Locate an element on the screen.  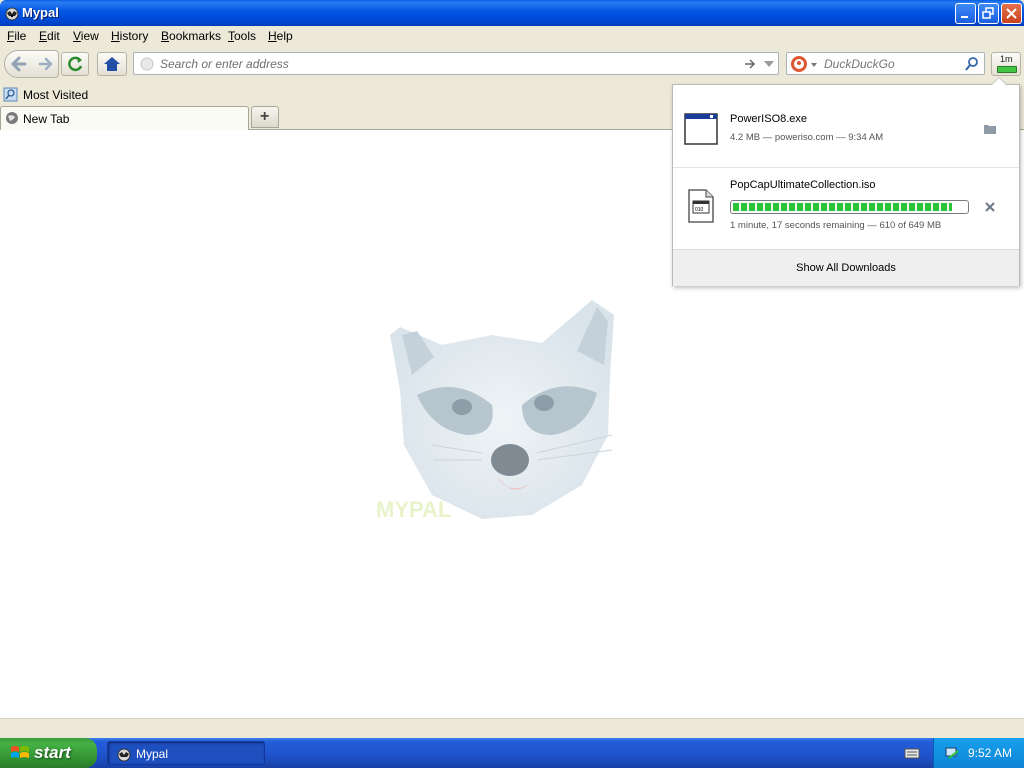
forward-button is located at coordinates (46, 64).